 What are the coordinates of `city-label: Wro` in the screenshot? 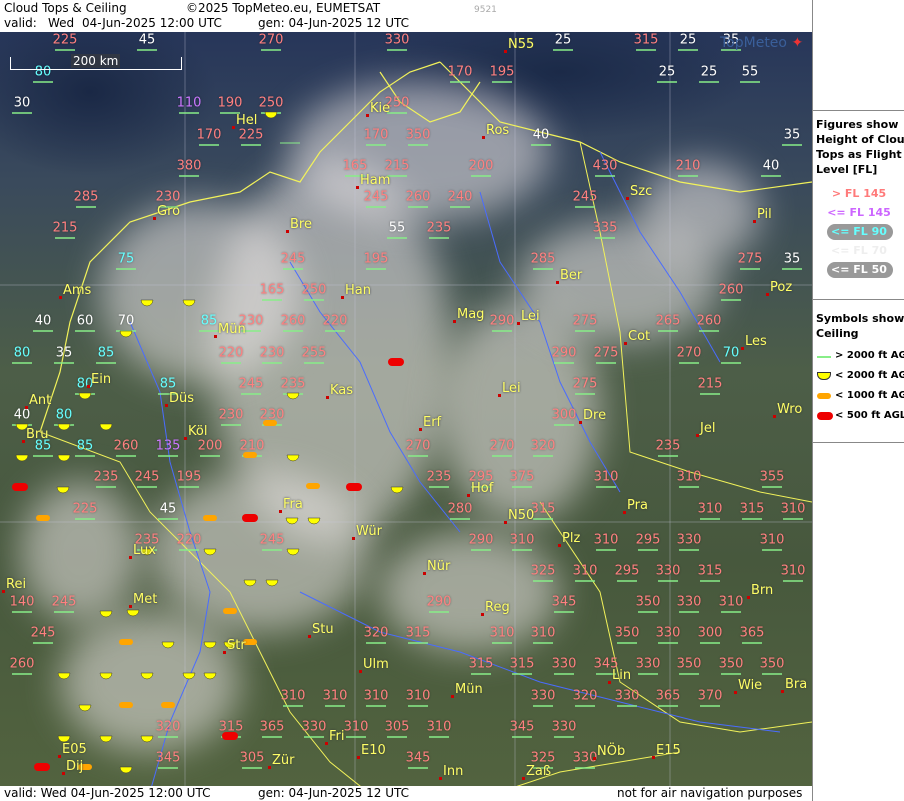 It's located at (789, 409).